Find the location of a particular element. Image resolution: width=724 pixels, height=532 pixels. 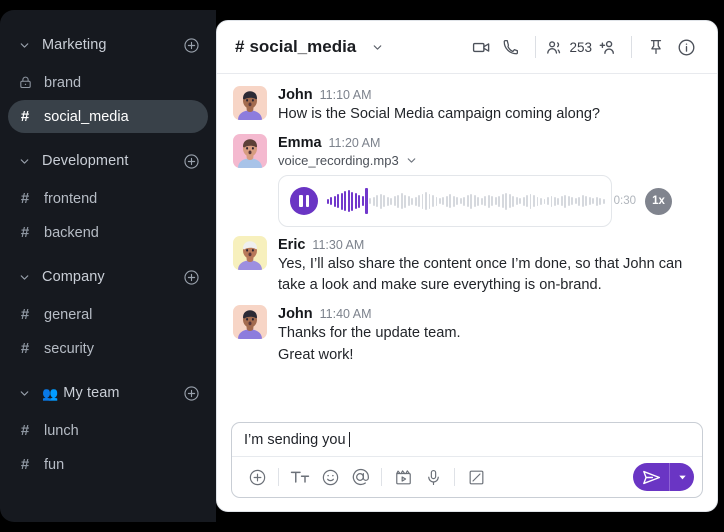

sidebar-group-company: Company is located at coordinates (108, 277).